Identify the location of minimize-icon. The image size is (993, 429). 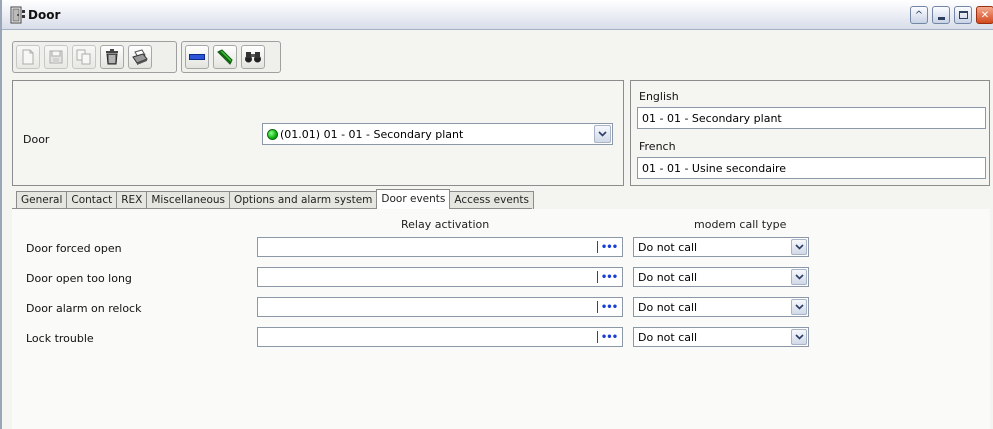
(941, 18).